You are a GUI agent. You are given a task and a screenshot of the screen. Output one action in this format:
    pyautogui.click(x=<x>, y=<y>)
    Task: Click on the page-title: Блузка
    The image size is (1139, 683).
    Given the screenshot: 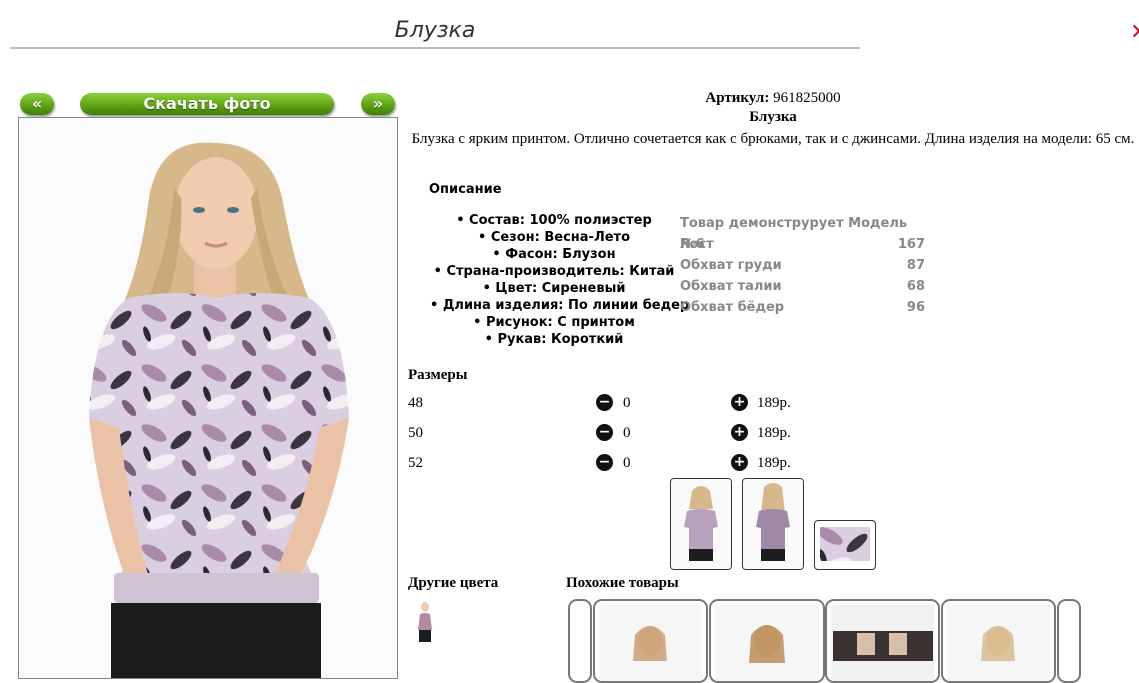 What is the action you would take?
    pyautogui.click(x=435, y=31)
    